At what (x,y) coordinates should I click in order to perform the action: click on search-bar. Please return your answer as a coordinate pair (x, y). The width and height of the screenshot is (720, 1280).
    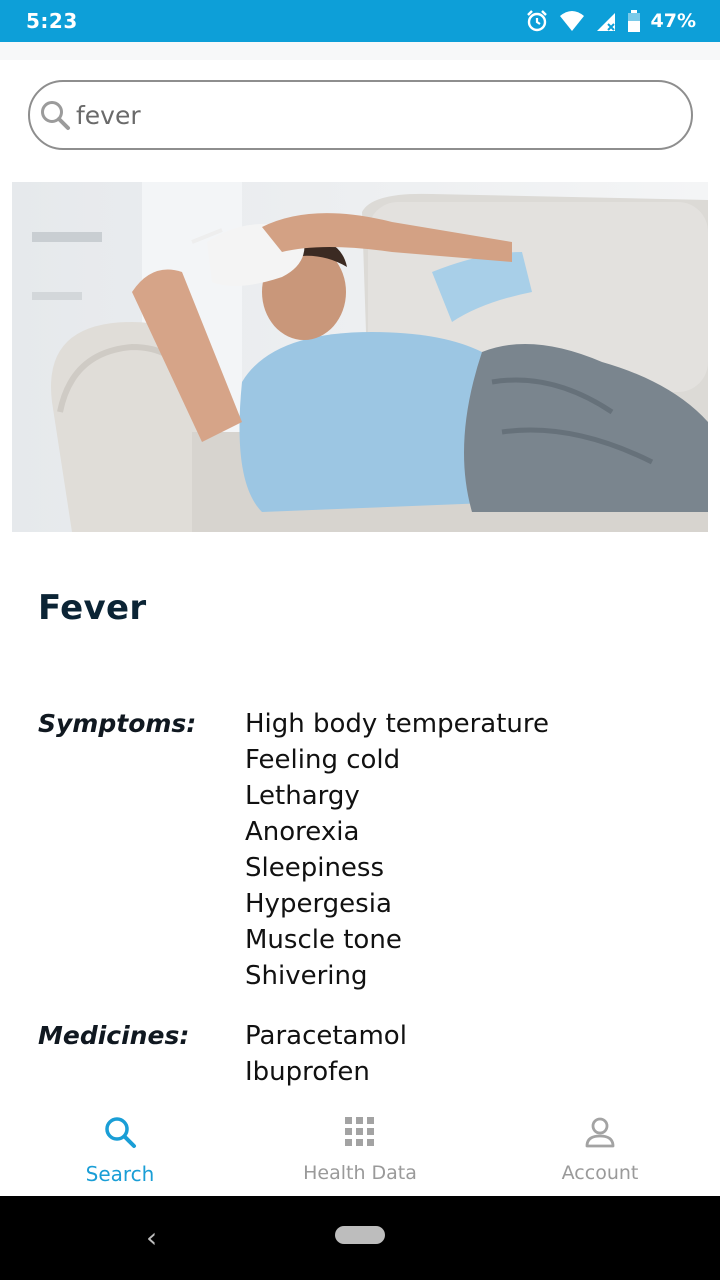
    Looking at the image, I should click on (360, 115).